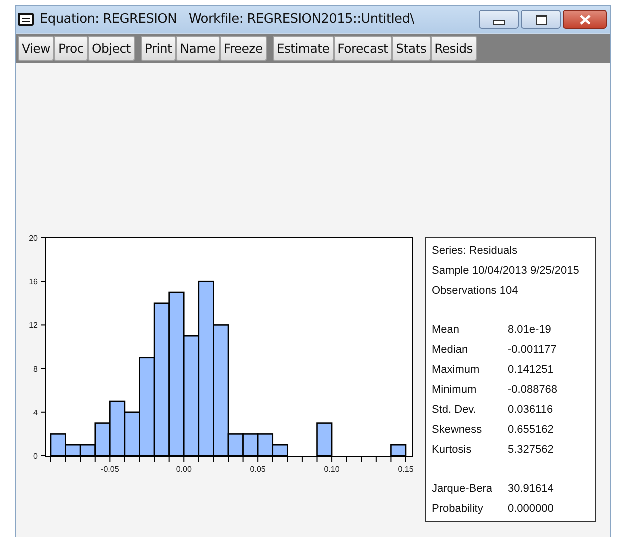 Image resolution: width=618 pixels, height=539 pixels. I want to click on axis-label: 0, so click(36, 456).